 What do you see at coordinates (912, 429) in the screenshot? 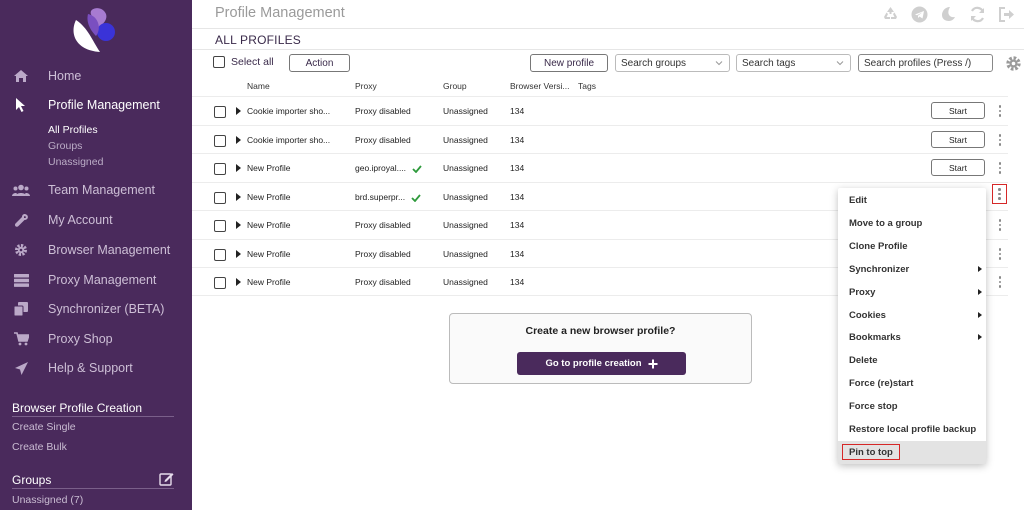
I see `menu-item-restore-backup: Restore local profile backup` at bounding box center [912, 429].